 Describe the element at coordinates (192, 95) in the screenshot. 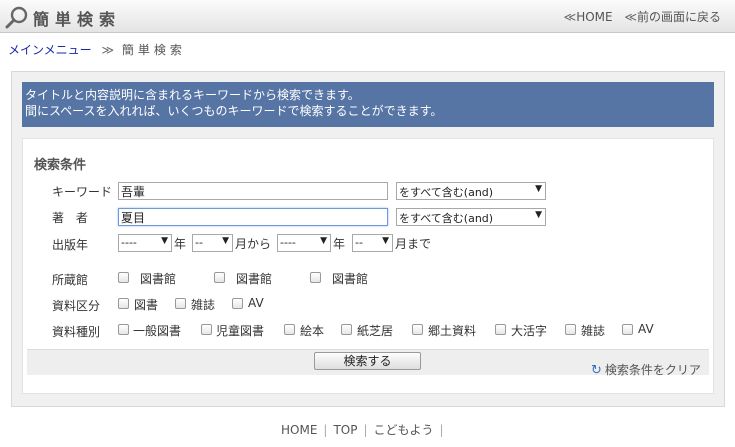

I see `info-line-1: タイトルと内容説明に含まれるキーワードから検索できます。` at that location.